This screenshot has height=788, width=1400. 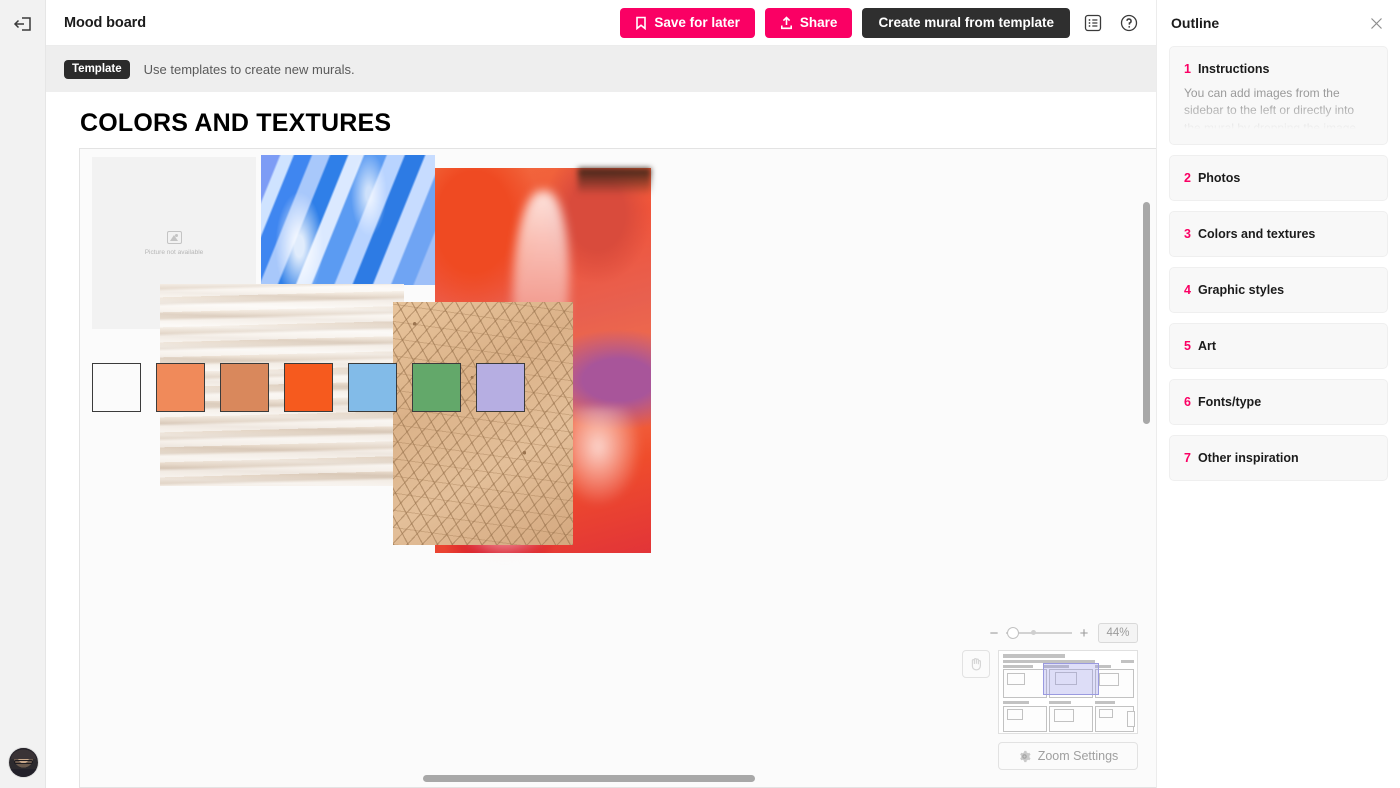 I want to click on share-button: Share, so click(x=808, y=22).